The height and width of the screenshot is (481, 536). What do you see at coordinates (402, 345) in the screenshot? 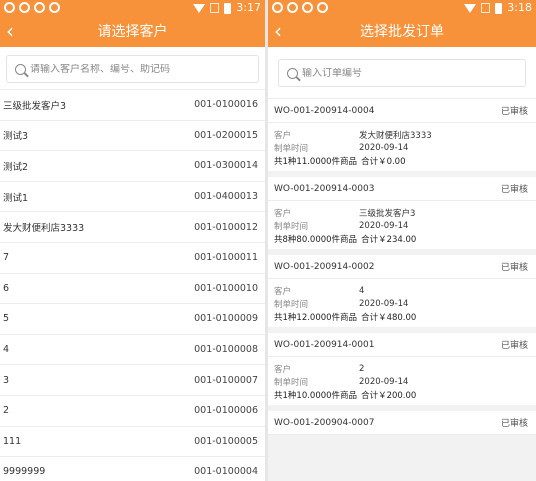
I see `order-header: WO-001-200914-0001 已审核` at bounding box center [402, 345].